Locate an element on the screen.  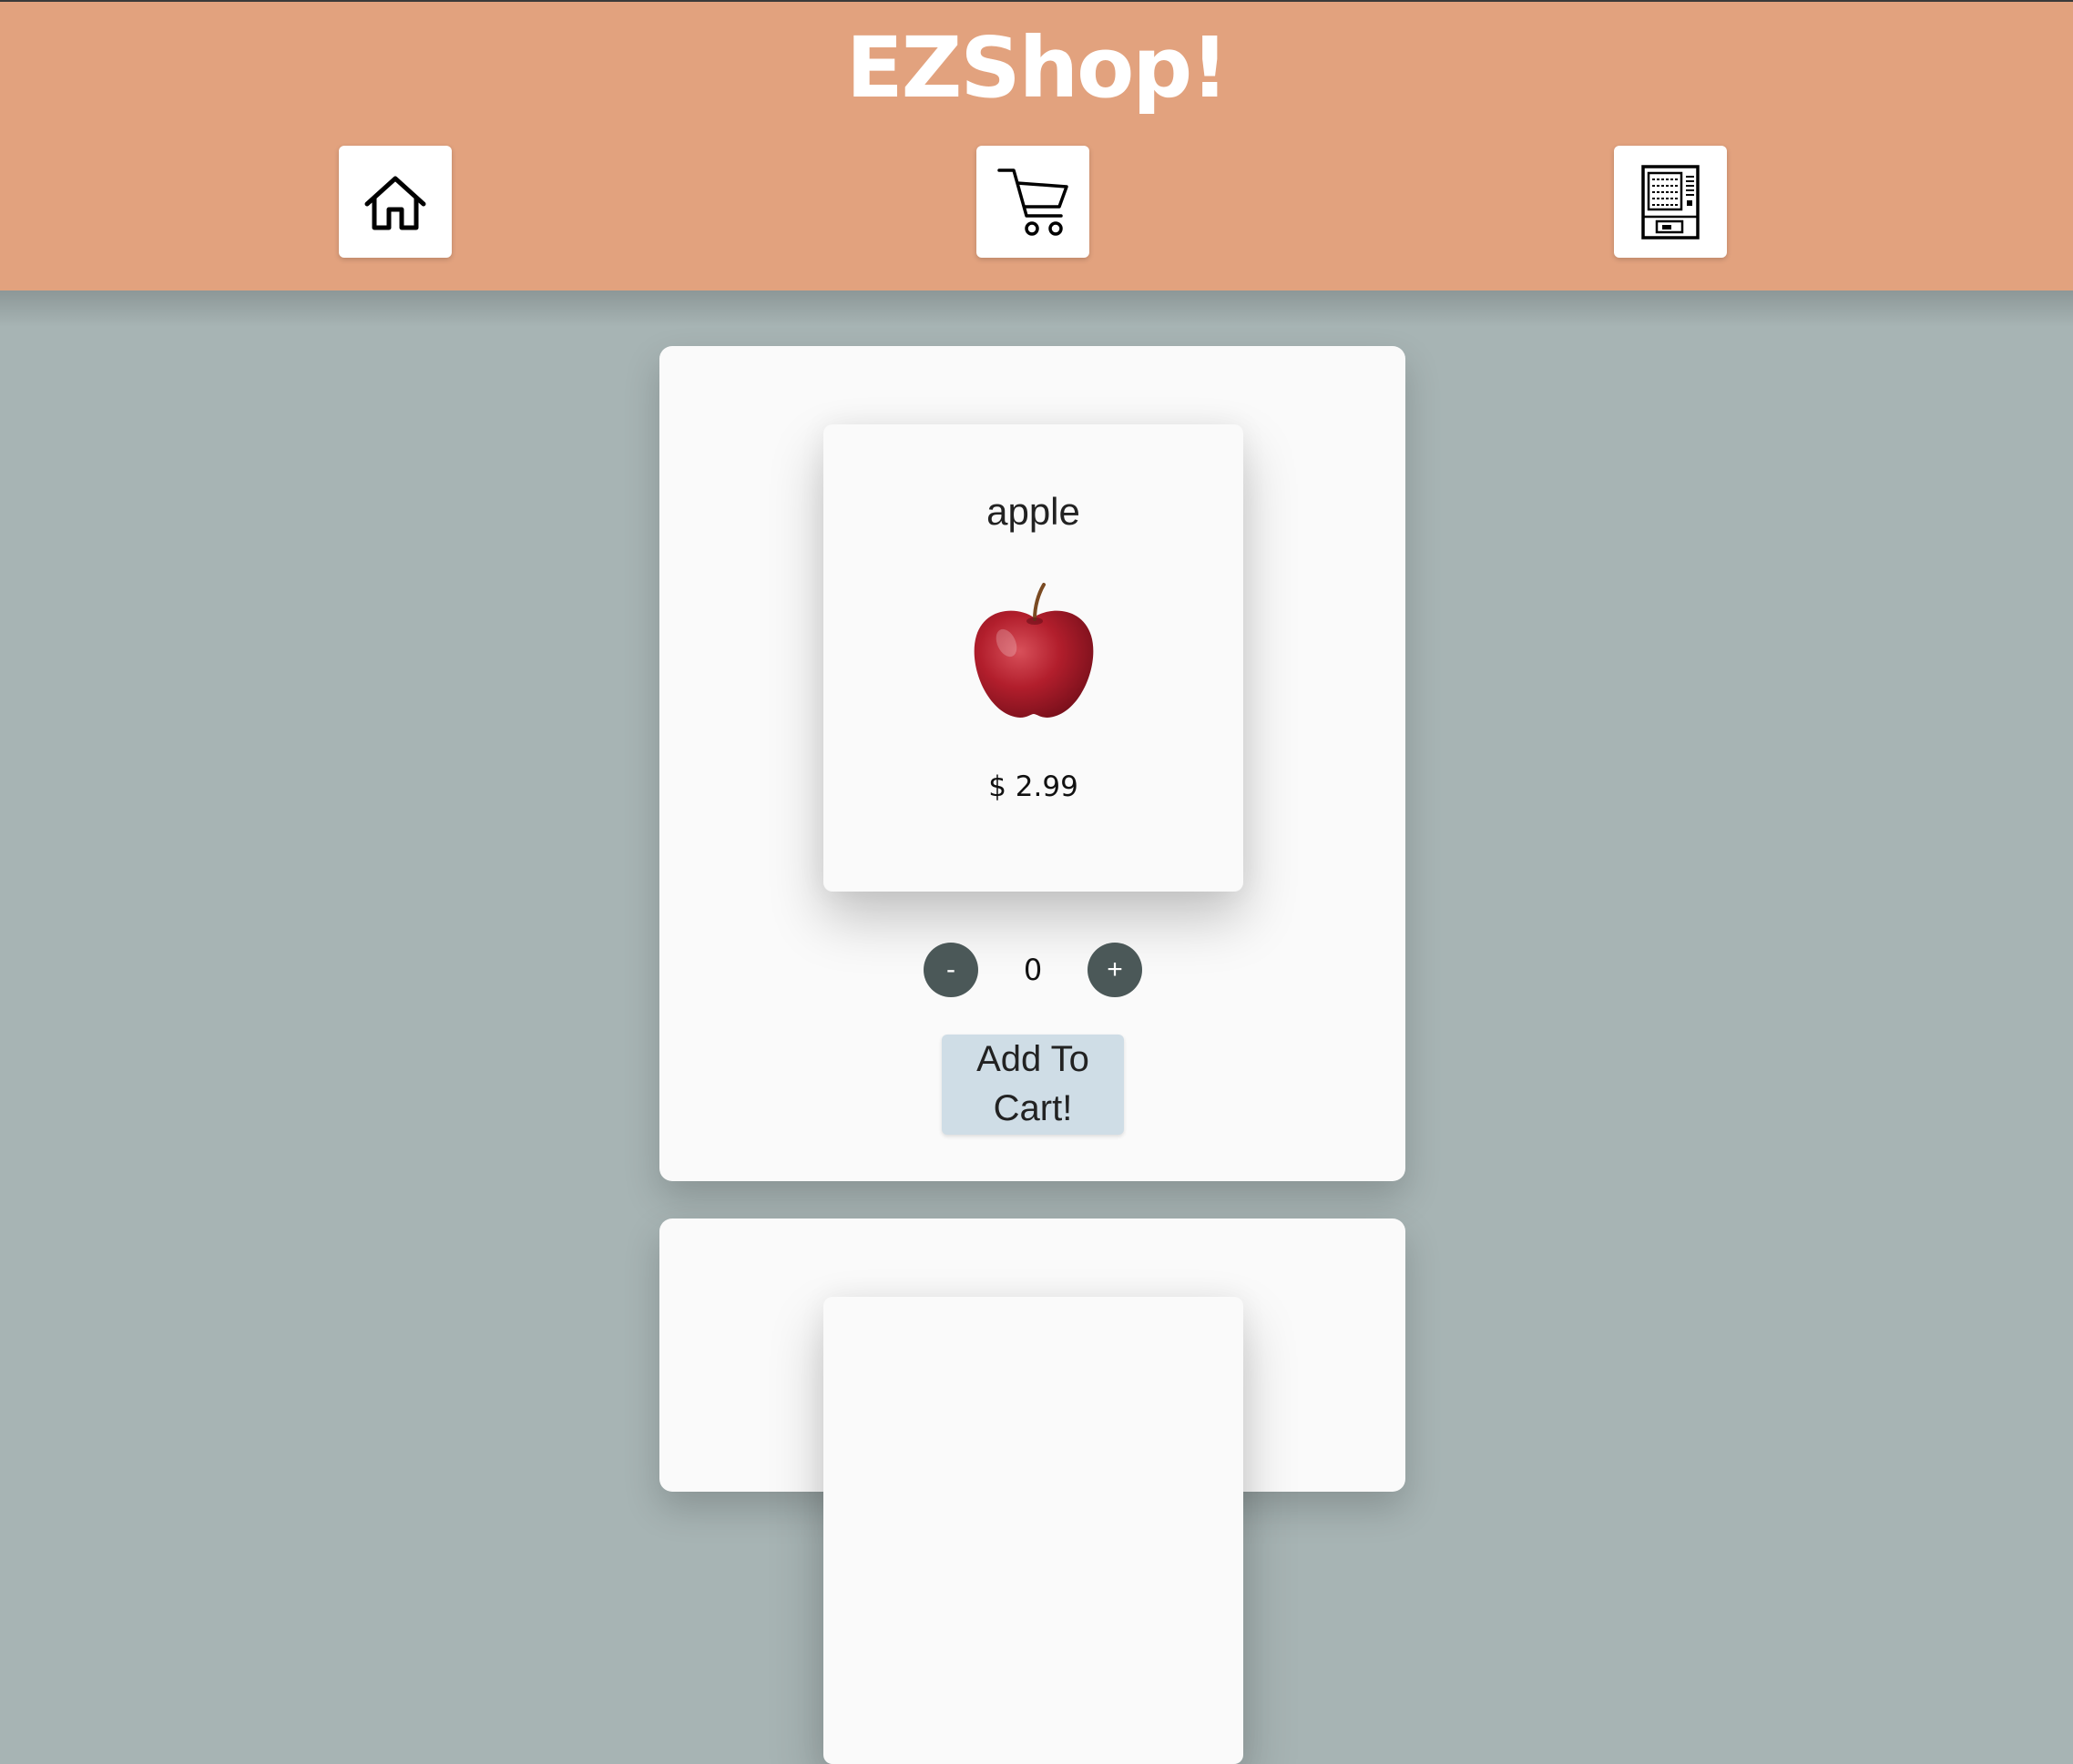
receipt-button is located at coordinates (1670, 202).